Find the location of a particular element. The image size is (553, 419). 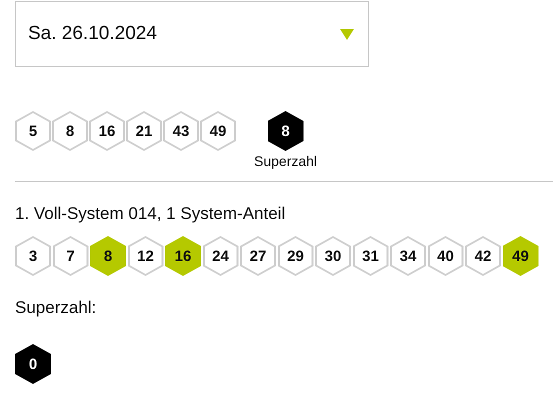

number-hexagon: 30 is located at coordinates (333, 256).